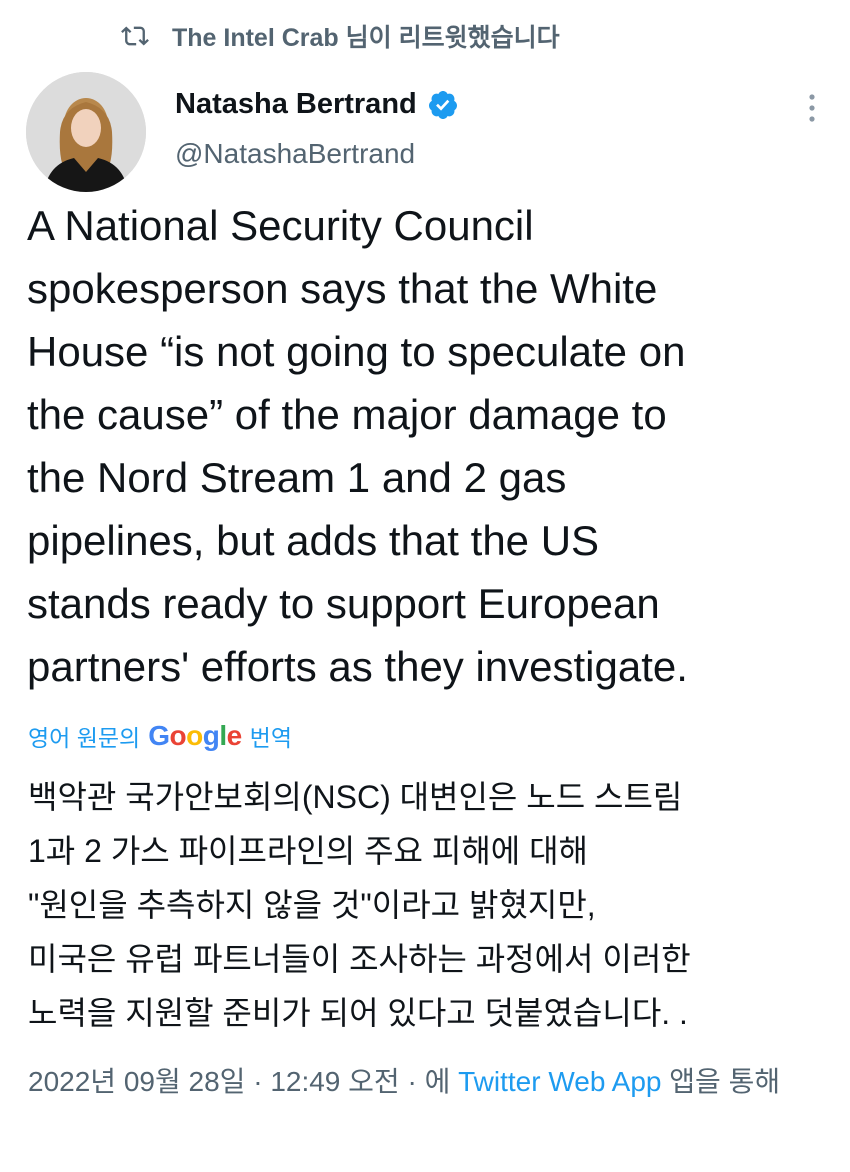  I want to click on retweet-icon, so click(135, 36).